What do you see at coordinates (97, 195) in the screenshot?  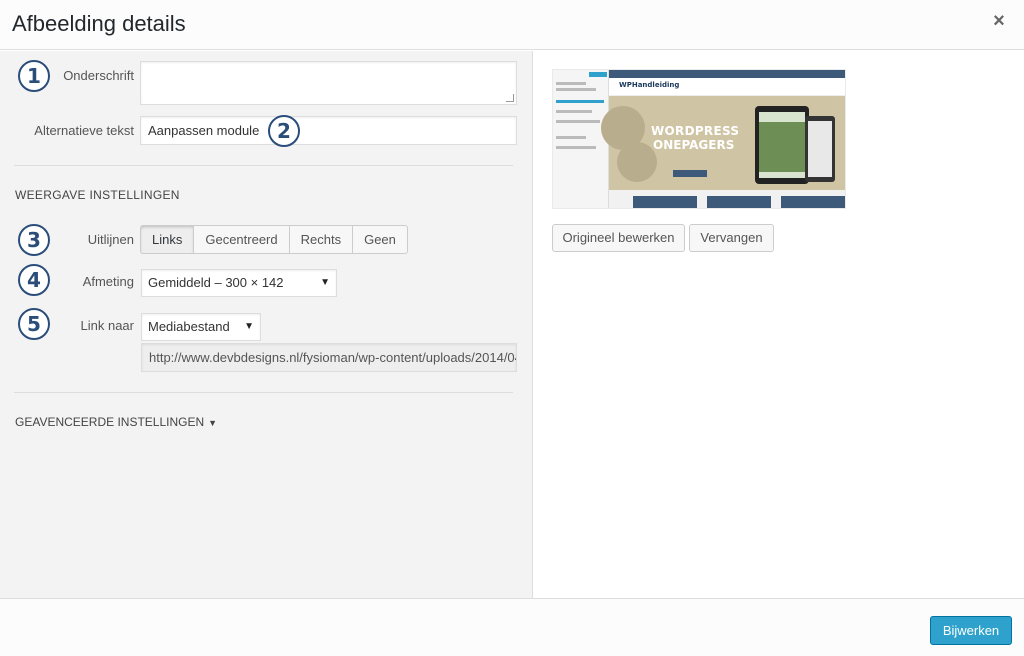 I see `display-settings-title: WEERGAVE INSTELLINGEN` at bounding box center [97, 195].